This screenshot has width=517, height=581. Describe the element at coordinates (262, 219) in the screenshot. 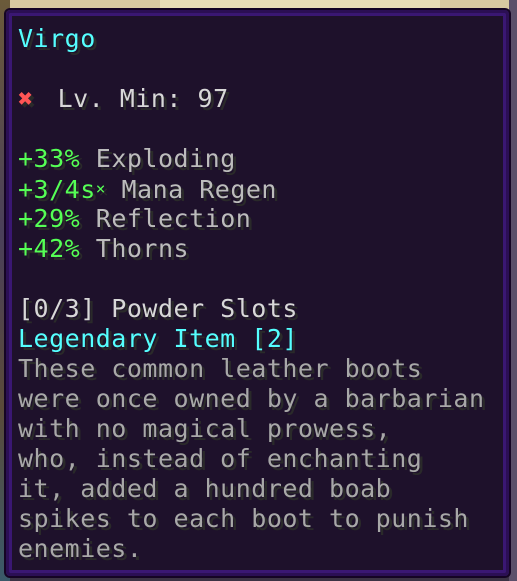

I see `stat-reflection: +29% Reflection` at that location.